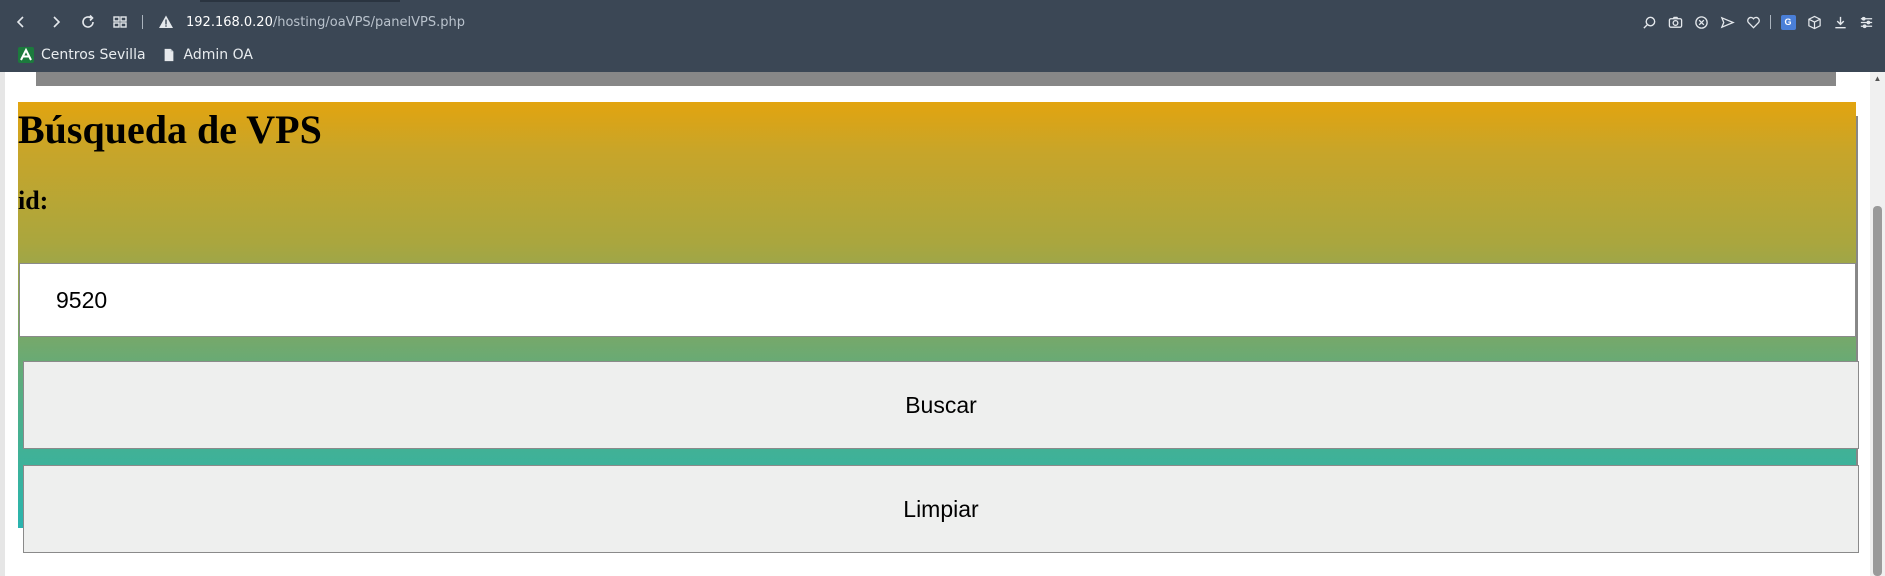  Describe the element at coordinates (169, 55) in the screenshot. I see `page-icon` at that location.